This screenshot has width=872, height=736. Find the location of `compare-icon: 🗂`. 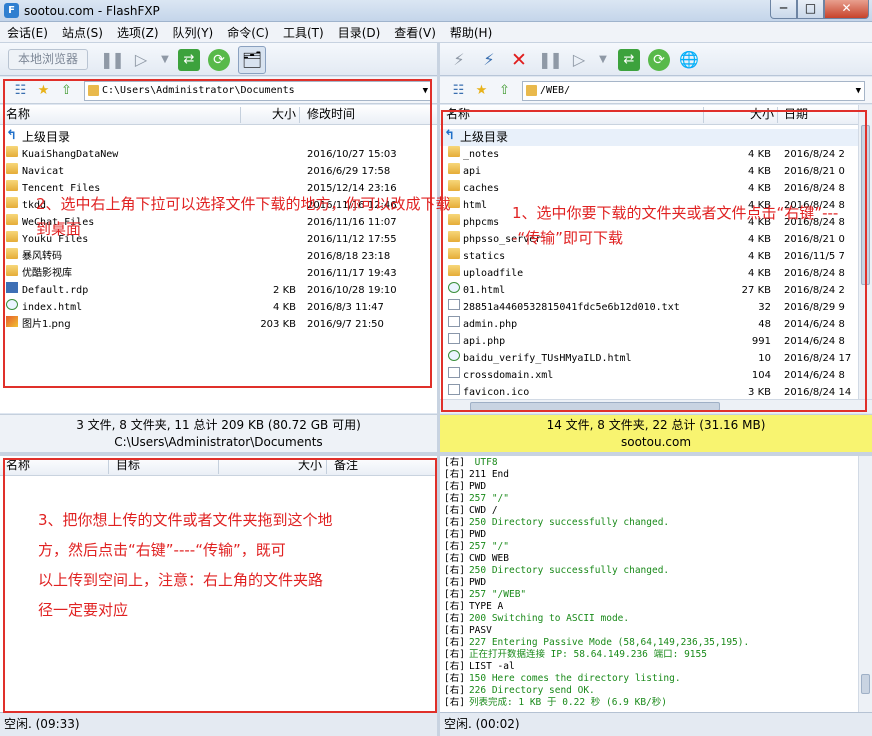

compare-icon: 🗂 is located at coordinates (252, 60).